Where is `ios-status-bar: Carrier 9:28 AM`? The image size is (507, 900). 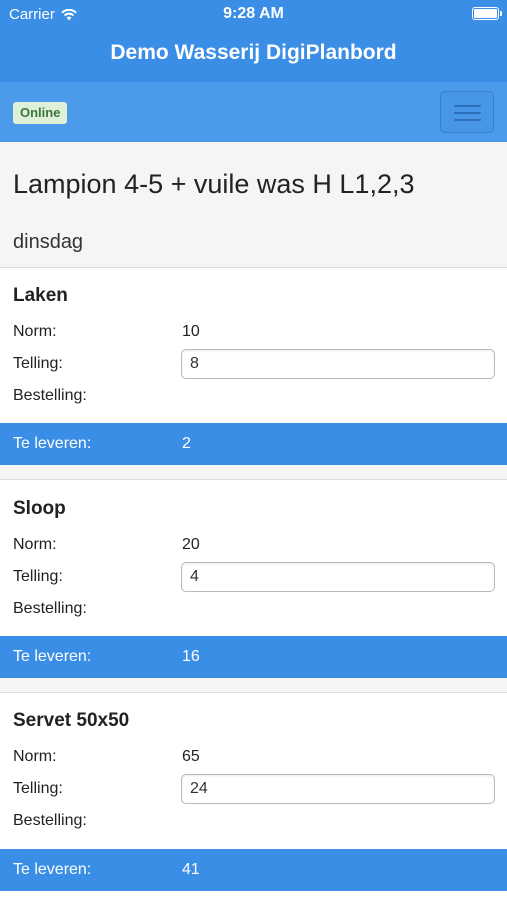
ios-status-bar: Carrier 9:28 AM is located at coordinates (253, 14).